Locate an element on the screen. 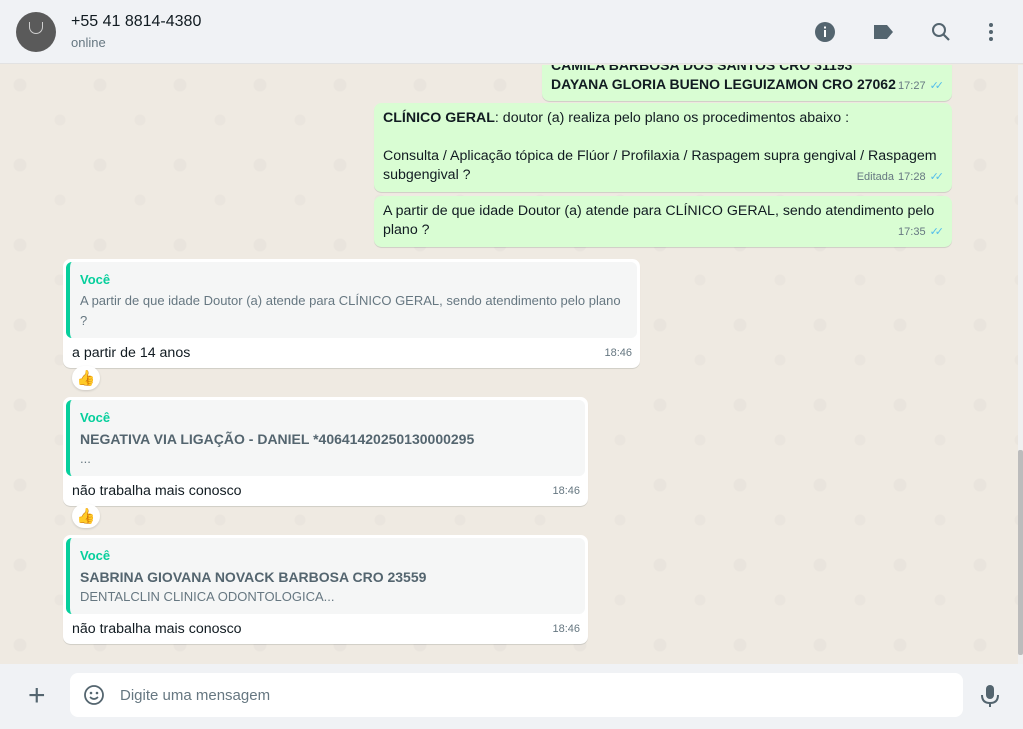  message-text: CAMILA BARBOSA DOS SANTOS CRO 31193 is located at coordinates (702, 69).